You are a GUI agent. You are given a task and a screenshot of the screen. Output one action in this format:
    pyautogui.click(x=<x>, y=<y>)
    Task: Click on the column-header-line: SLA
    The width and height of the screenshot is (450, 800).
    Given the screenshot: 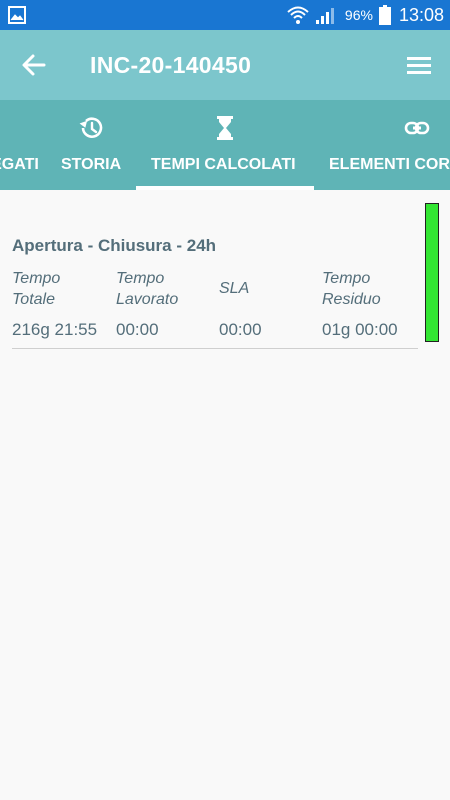 What is the action you would take?
    pyautogui.click(x=234, y=288)
    